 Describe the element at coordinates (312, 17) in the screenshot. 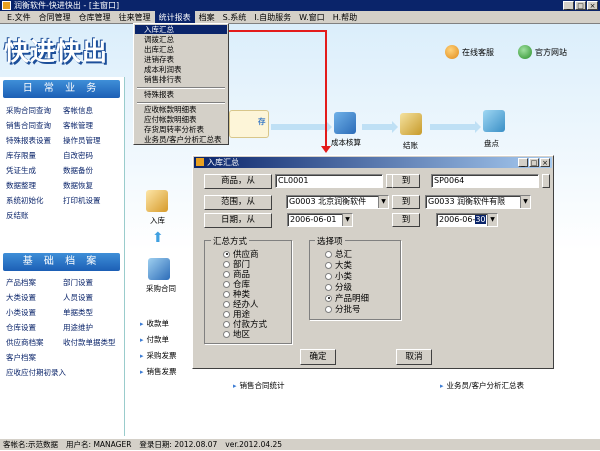

I see `menu-window: W.窗口` at that location.